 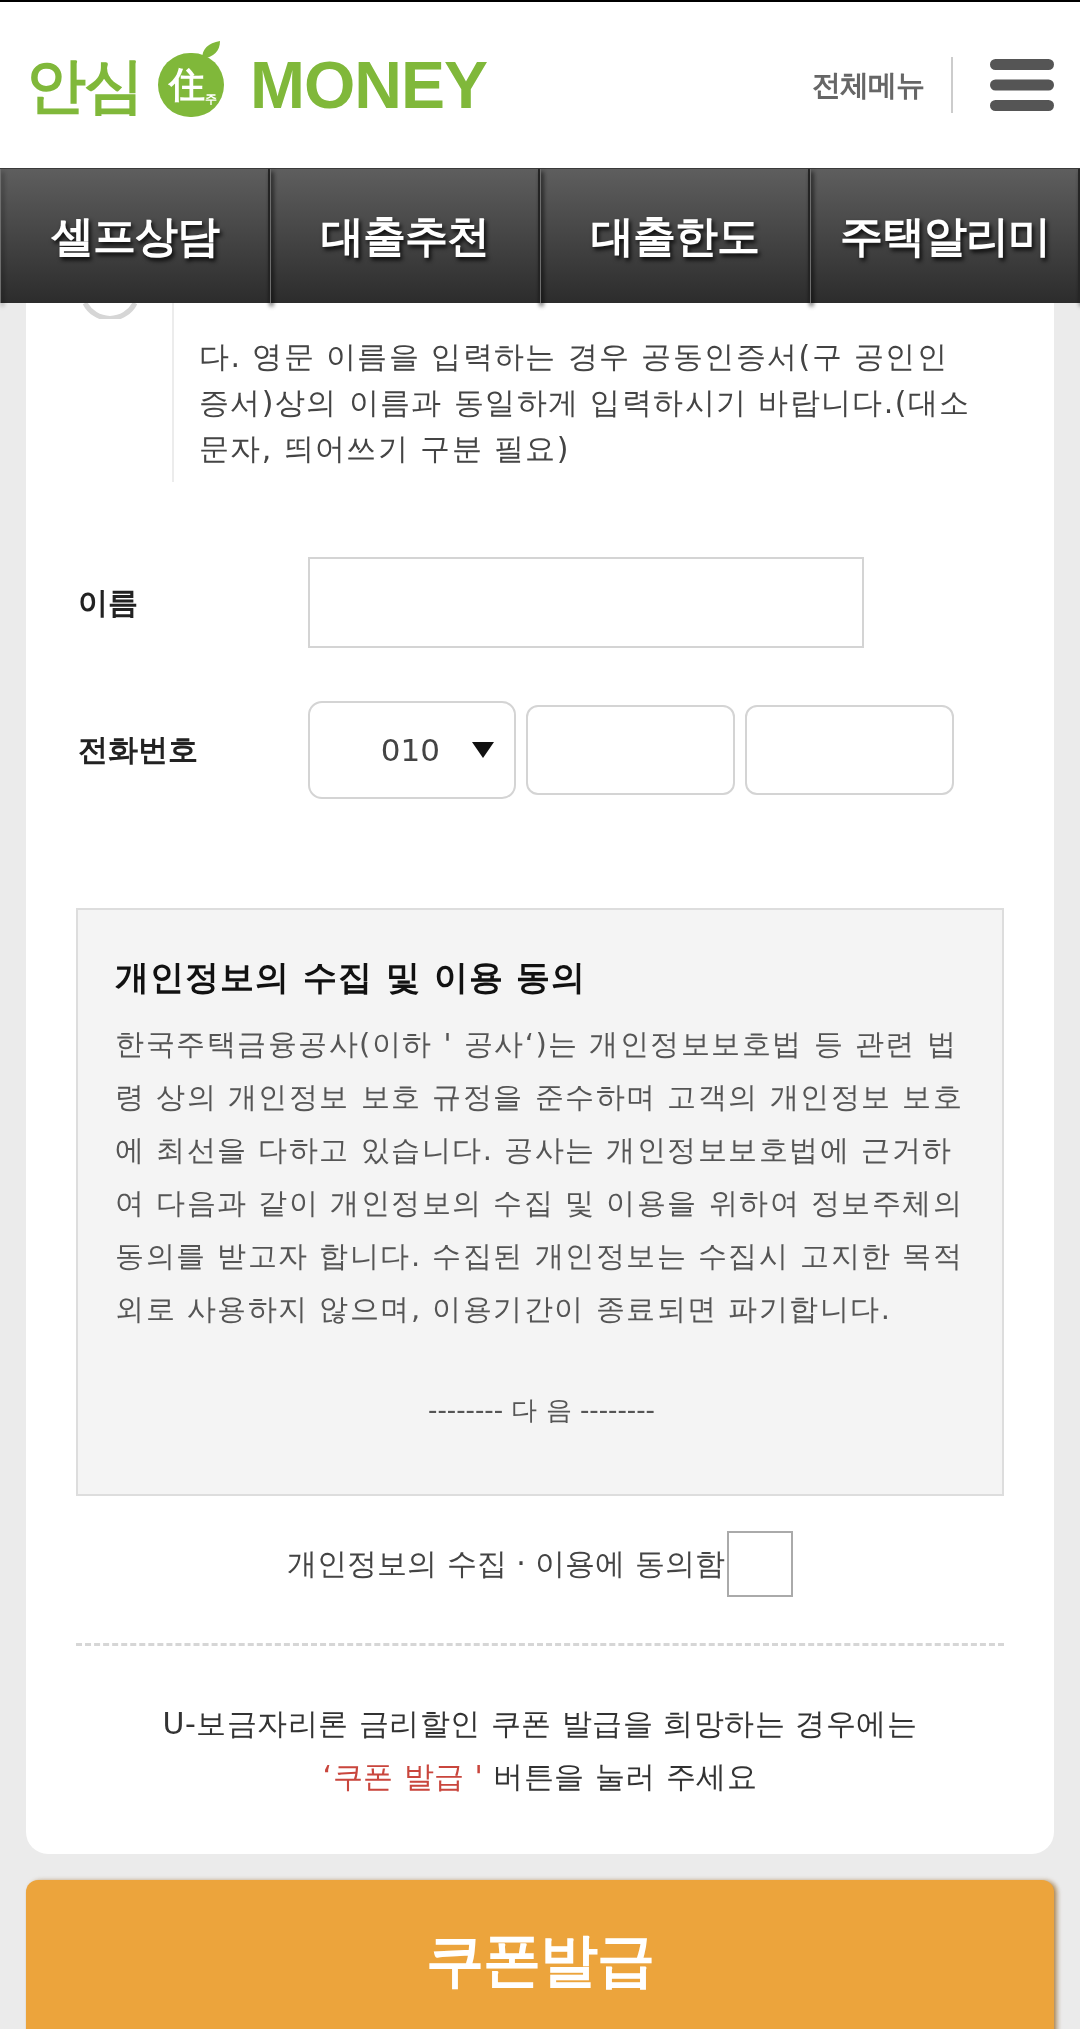 I want to click on field-label: 전화번호, so click(x=138, y=750).